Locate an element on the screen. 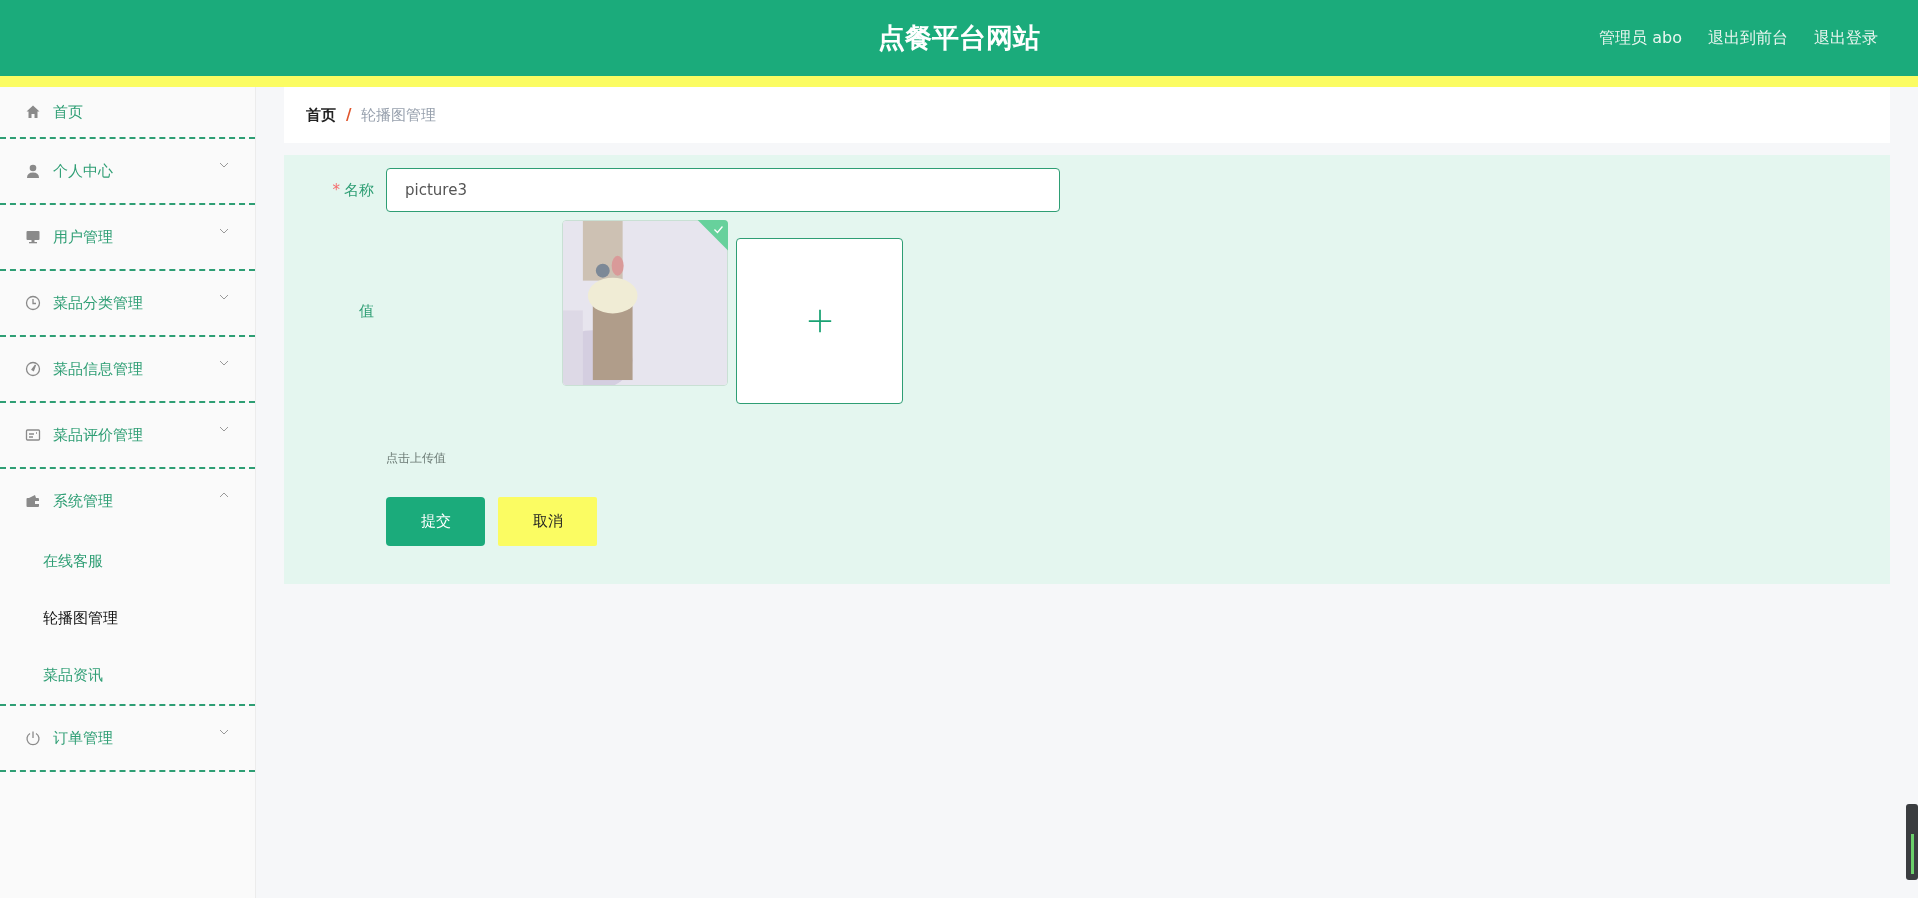 This screenshot has width=1918, height=898. compass-icon is located at coordinates (33, 369).